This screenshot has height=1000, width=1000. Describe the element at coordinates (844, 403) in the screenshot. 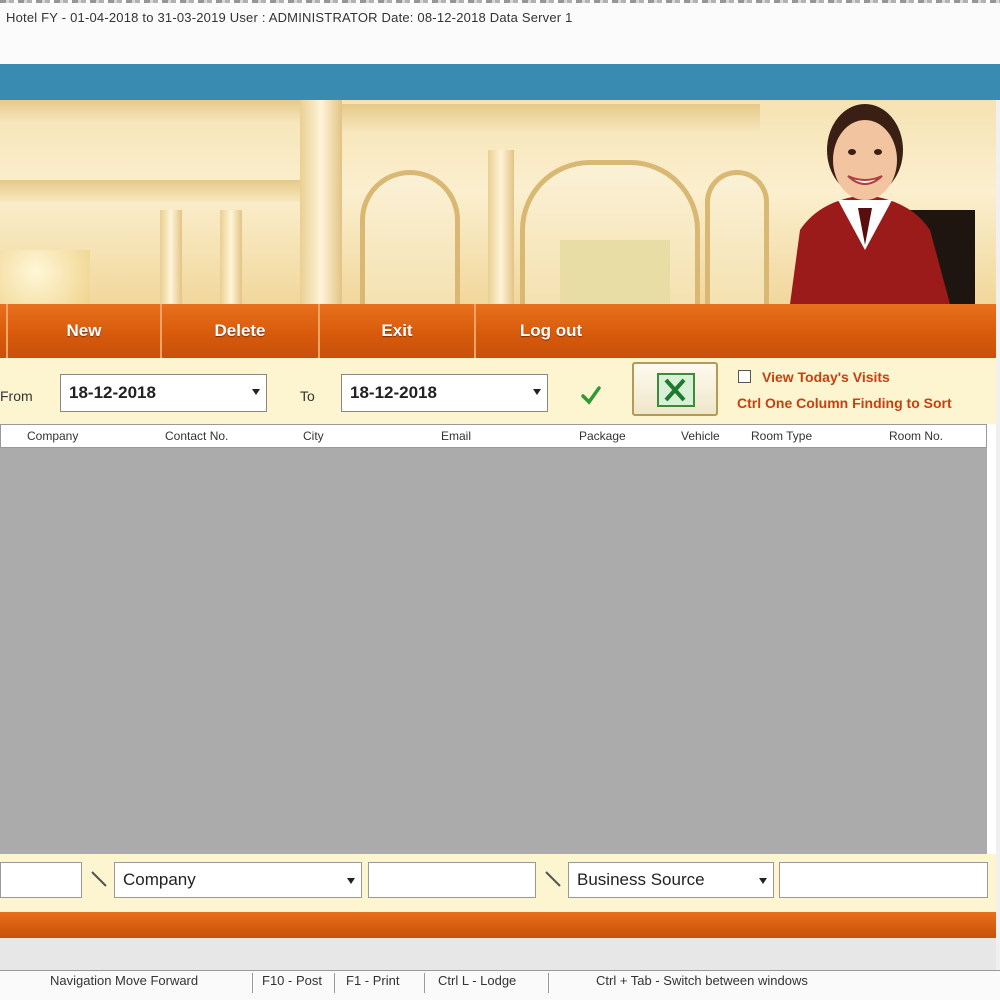

I see `sort-hint: Ctrl One Column Finding to Sort` at that location.